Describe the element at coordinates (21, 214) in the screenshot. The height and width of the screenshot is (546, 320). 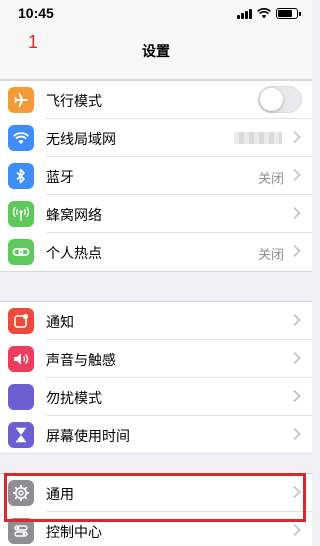
I see `cellular-antenna-icon` at that location.